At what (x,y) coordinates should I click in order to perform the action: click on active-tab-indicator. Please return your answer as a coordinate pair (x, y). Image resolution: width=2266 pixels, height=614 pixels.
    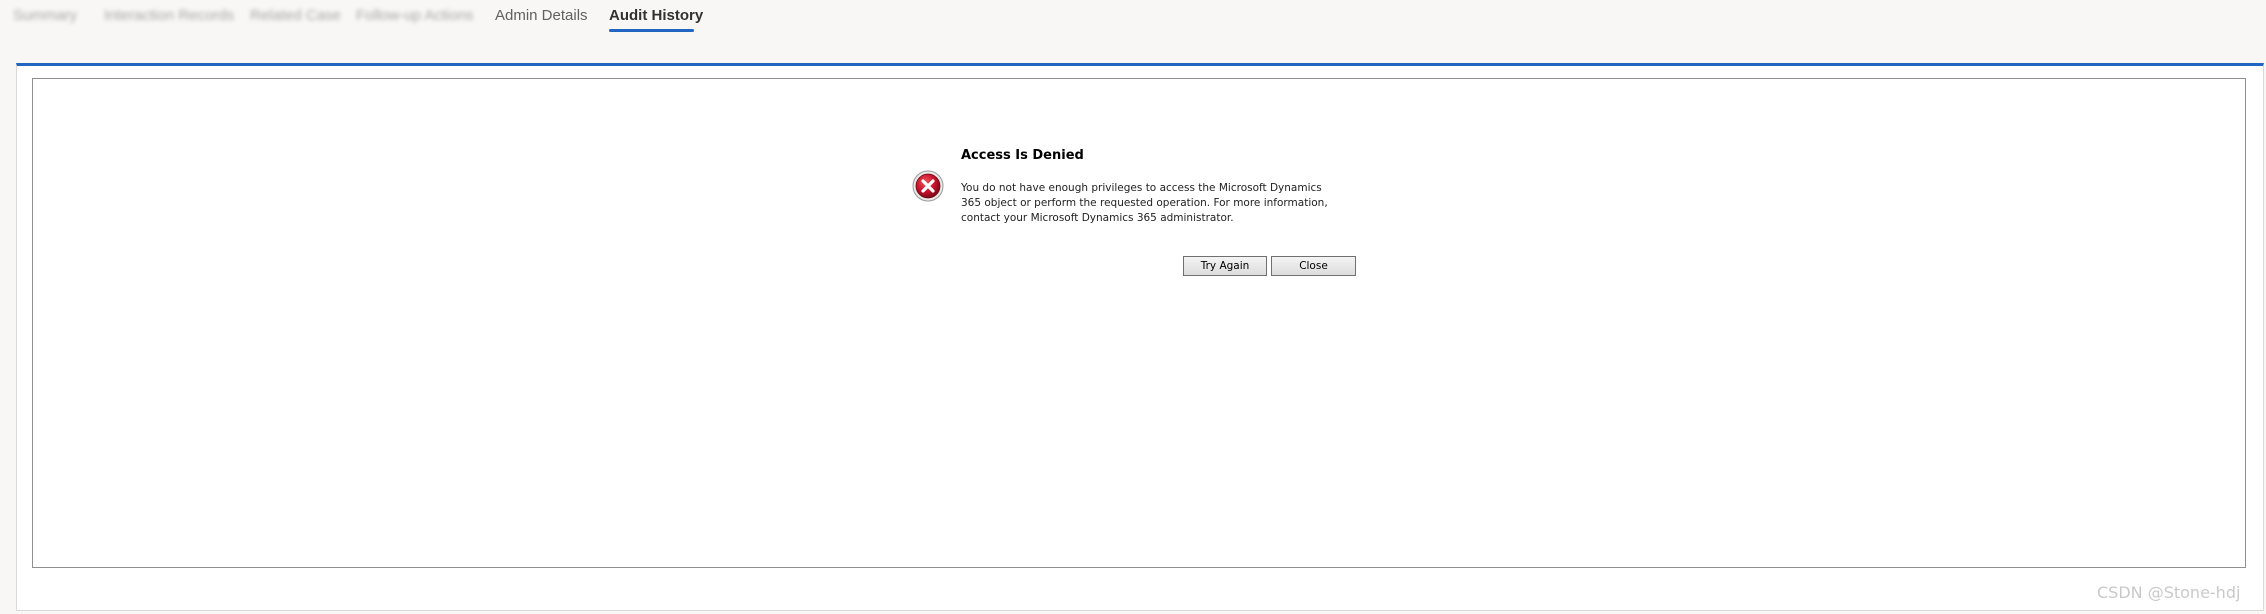
    Looking at the image, I should click on (651, 30).